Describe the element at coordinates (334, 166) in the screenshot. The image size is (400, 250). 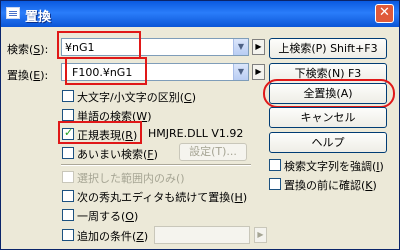
I see `highlight-search-label: 検索文字列を強調(I)` at that location.